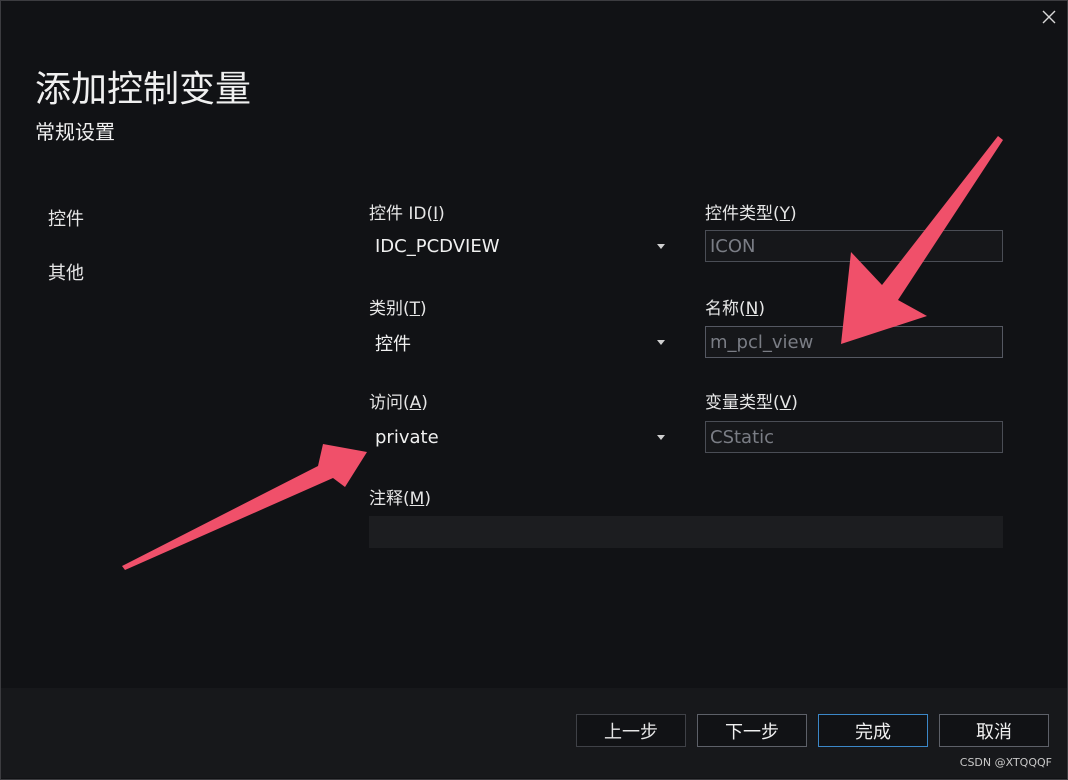 The height and width of the screenshot is (780, 1068). Describe the element at coordinates (854, 342) in the screenshot. I see `name-field: m_pcl_view` at that location.